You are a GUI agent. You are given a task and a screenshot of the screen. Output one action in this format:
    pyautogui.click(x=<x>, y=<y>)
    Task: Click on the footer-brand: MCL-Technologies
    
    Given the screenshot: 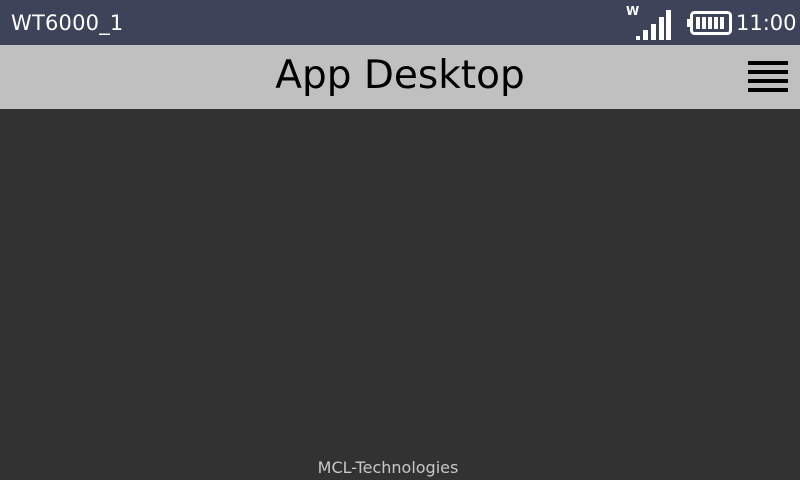 What is the action you would take?
    pyautogui.click(x=388, y=467)
    